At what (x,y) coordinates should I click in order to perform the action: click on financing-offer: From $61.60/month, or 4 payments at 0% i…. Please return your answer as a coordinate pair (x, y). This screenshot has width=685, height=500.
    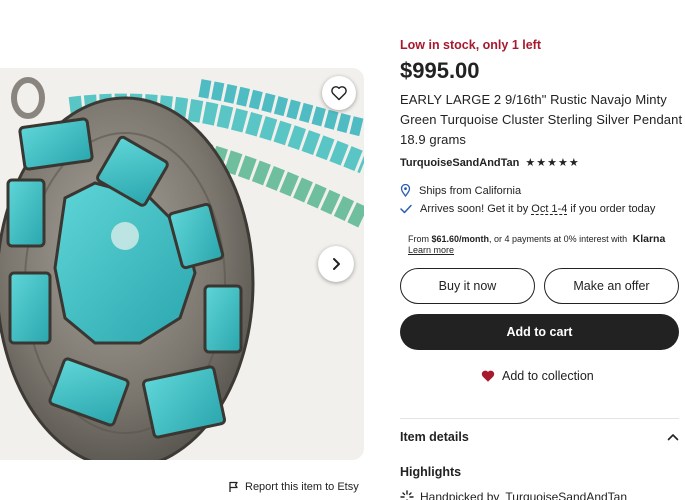
    Looking at the image, I should click on (536, 239).